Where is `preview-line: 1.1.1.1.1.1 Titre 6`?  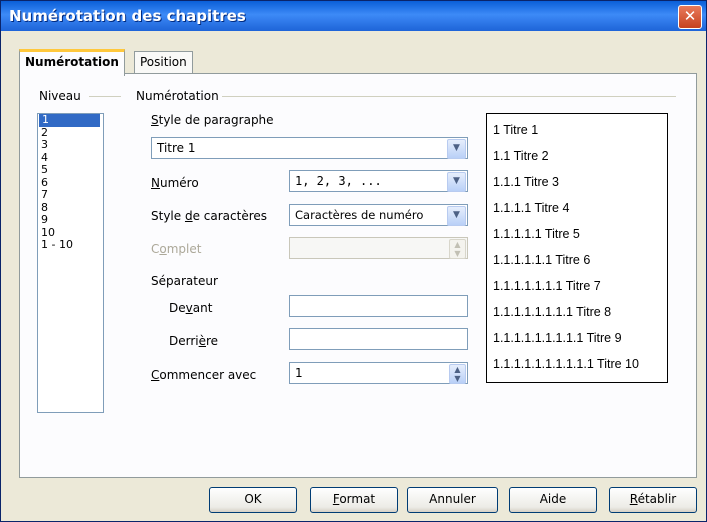 preview-line: 1.1.1.1.1.1 Titre 6 is located at coordinates (542, 260).